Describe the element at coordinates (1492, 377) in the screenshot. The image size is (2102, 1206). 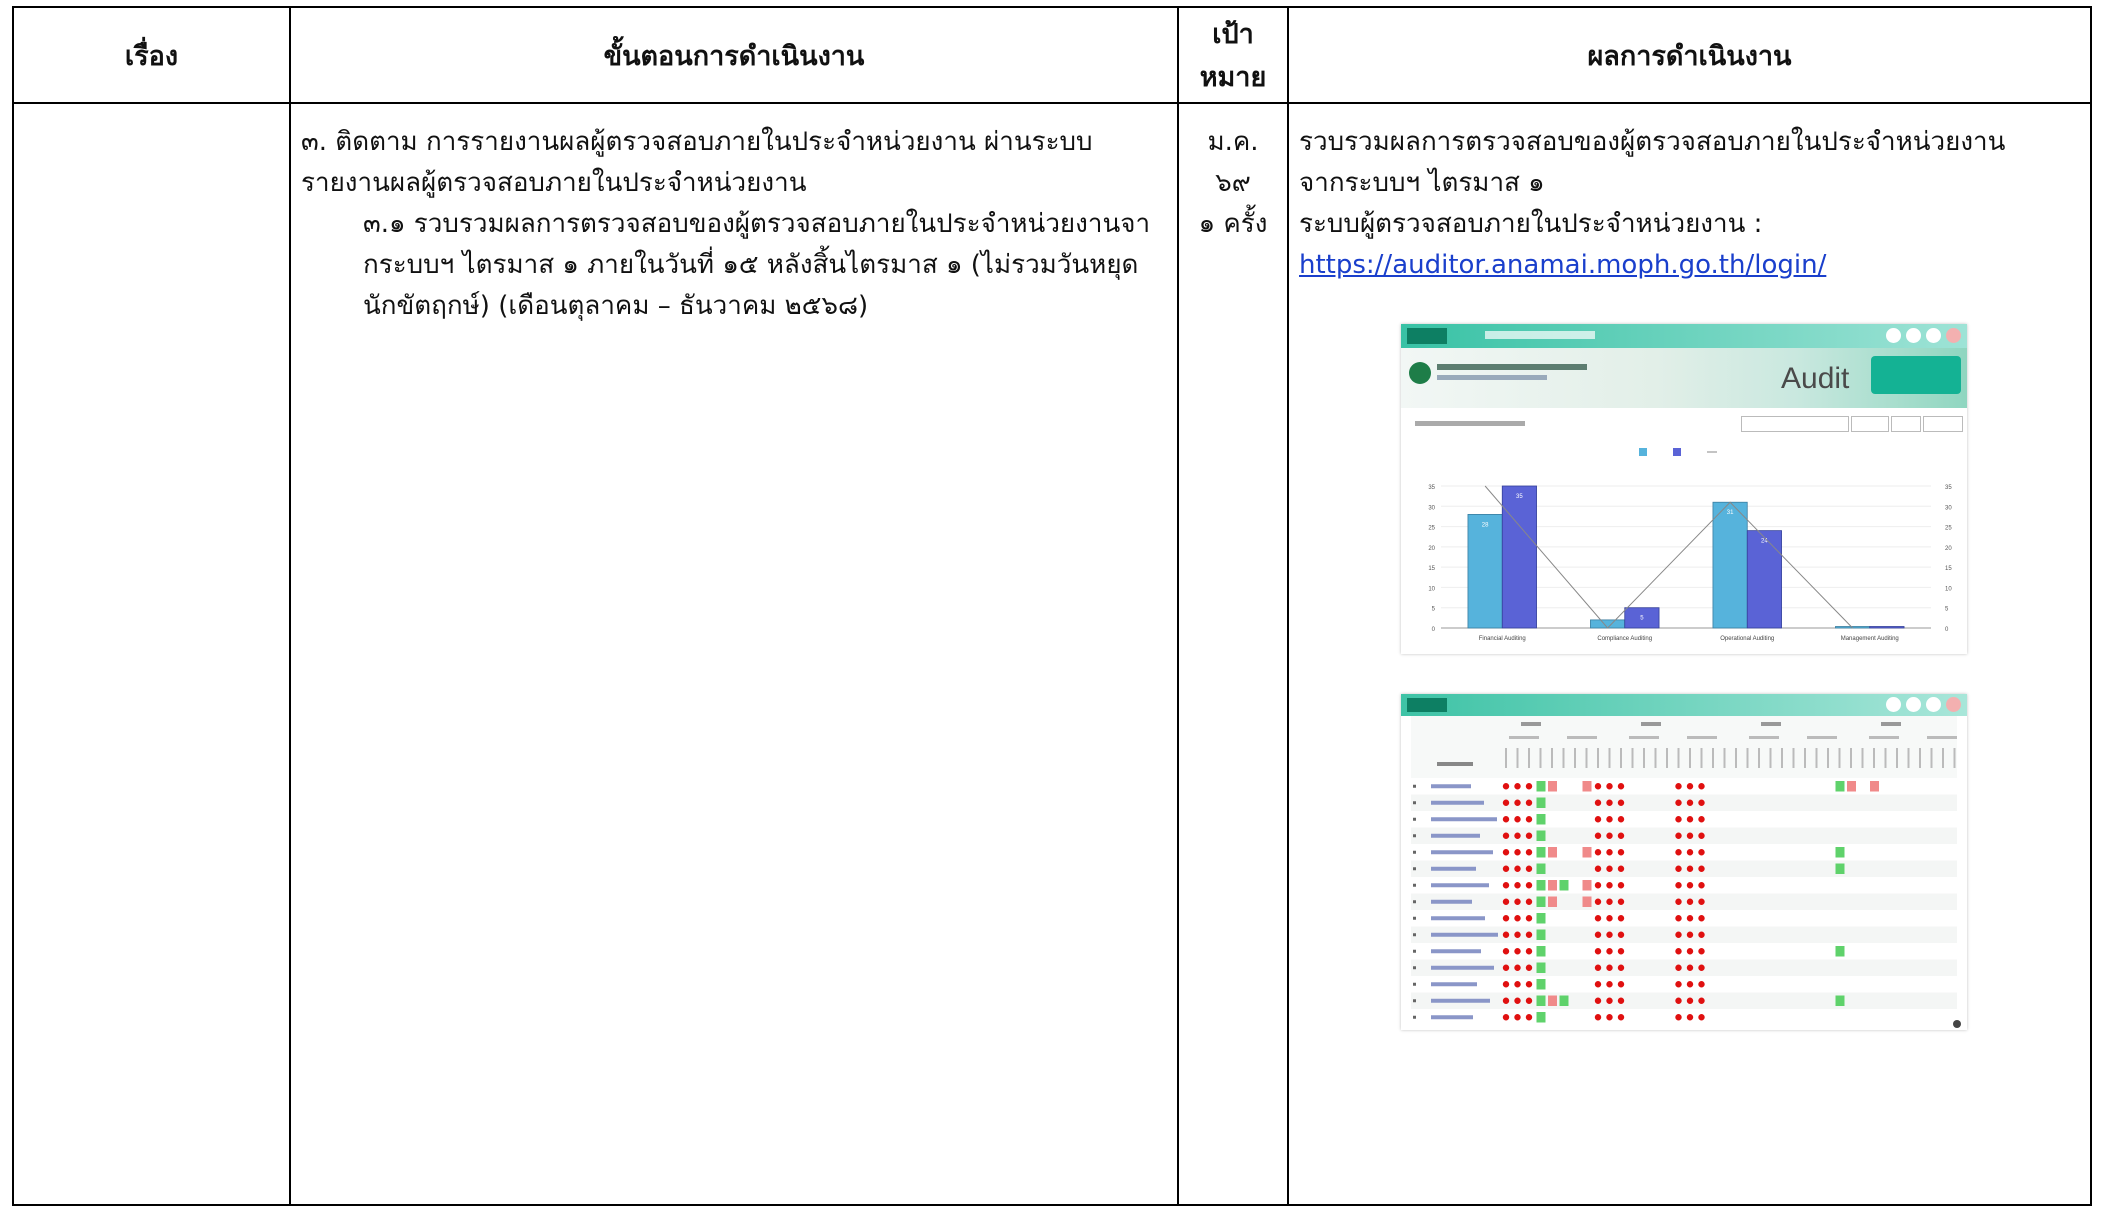
I see `org-subname-bar` at that location.